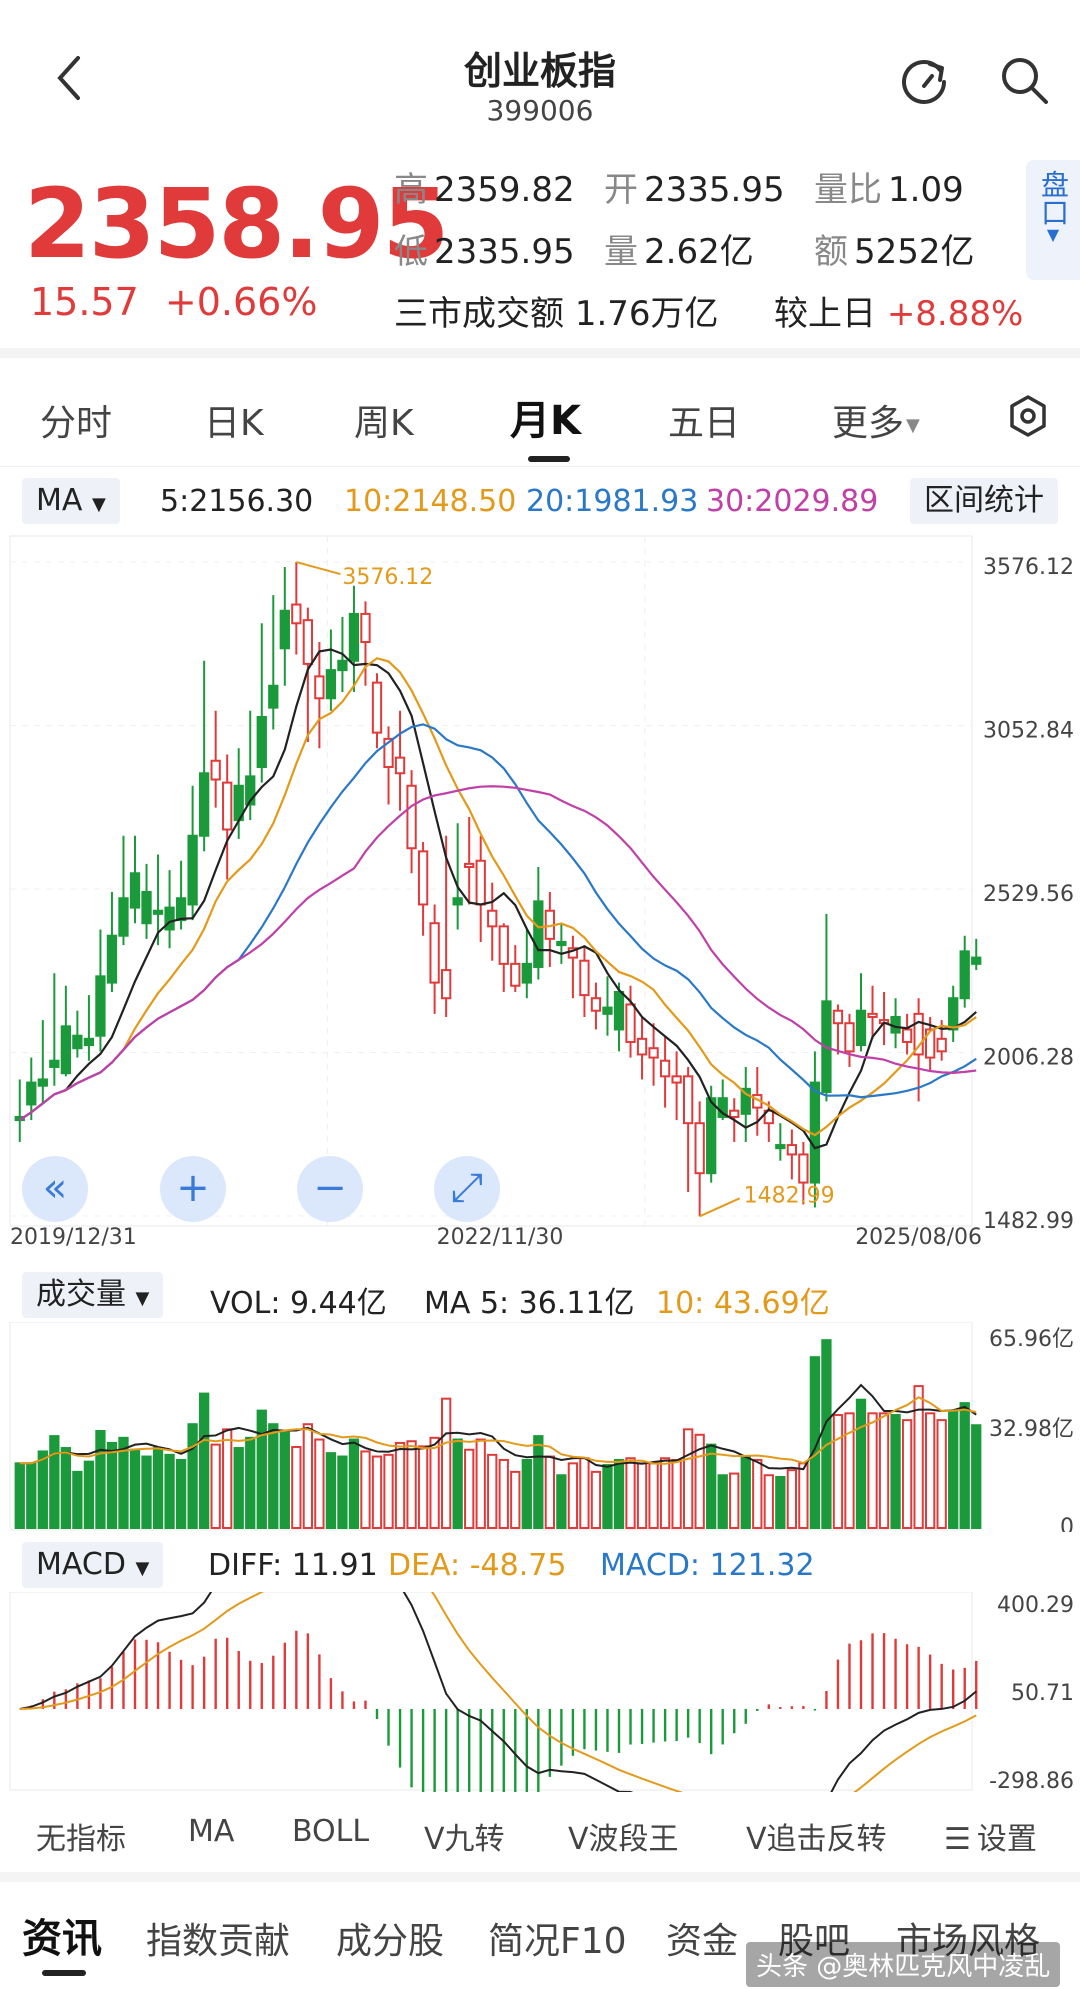 Image resolution: width=1080 pixels, height=1989 pixels. Describe the element at coordinates (704, 420) in the screenshot. I see `tab-five-day: 五日` at that location.